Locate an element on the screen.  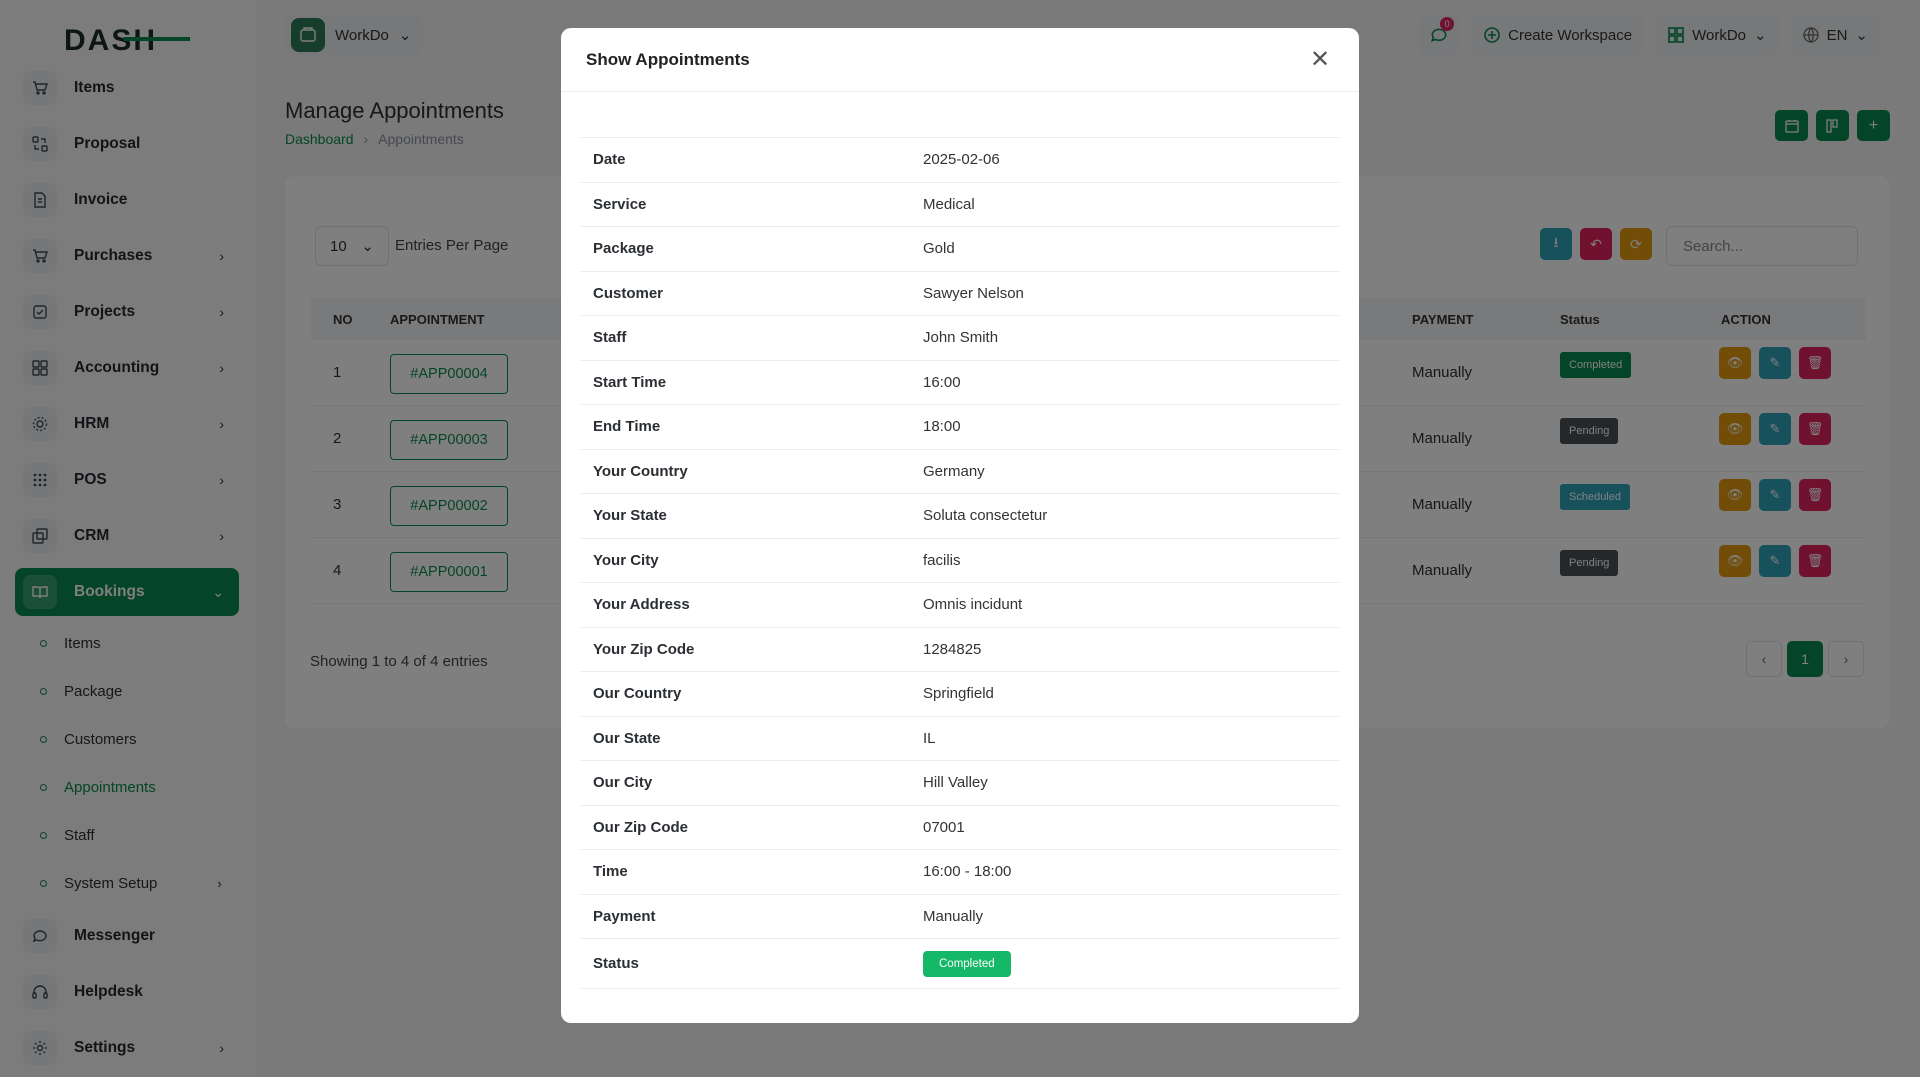
detail-row: Customer Sawyer Nelson is located at coordinates (960, 294).